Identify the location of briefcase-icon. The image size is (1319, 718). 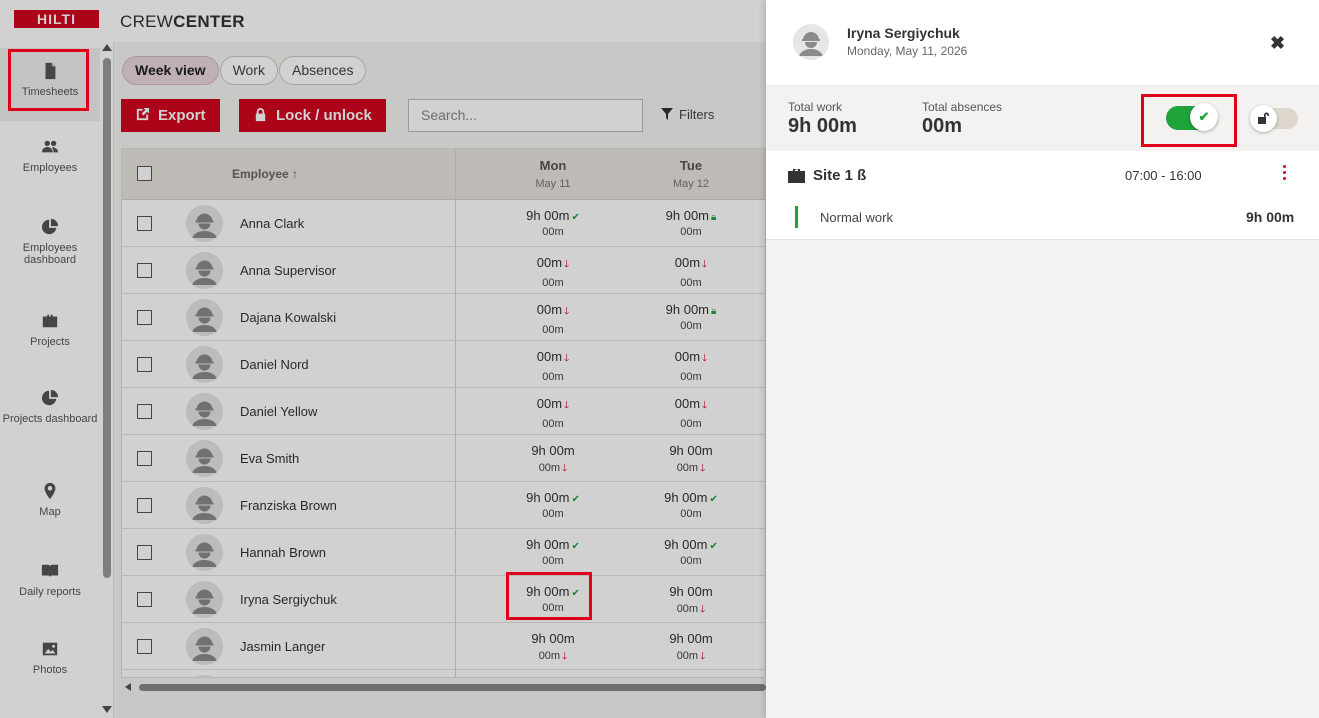
(796, 176).